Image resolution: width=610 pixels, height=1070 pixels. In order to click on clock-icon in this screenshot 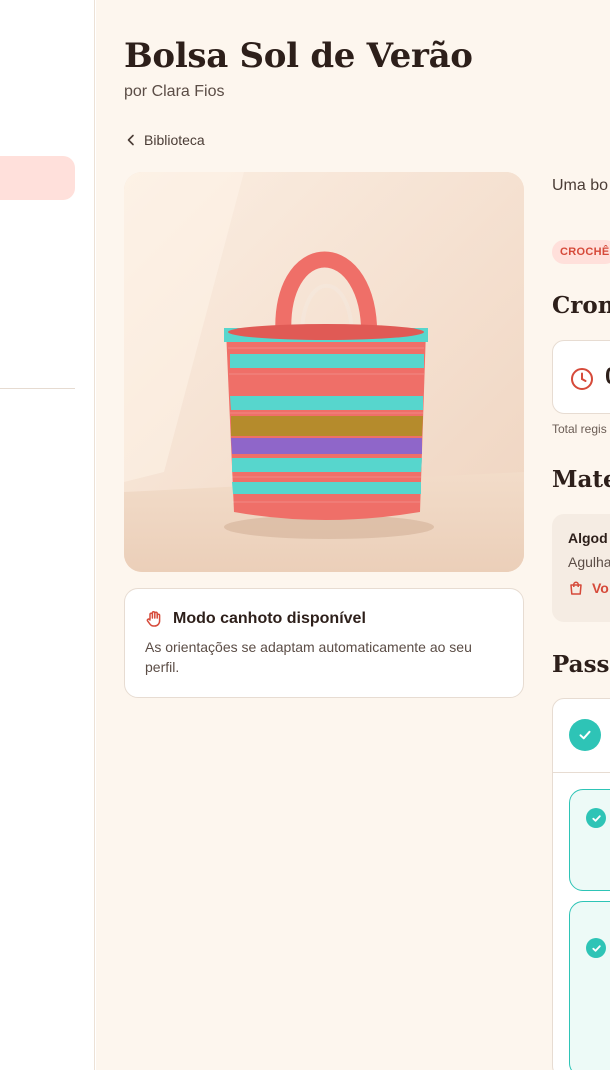, I will do `click(582, 379)`.